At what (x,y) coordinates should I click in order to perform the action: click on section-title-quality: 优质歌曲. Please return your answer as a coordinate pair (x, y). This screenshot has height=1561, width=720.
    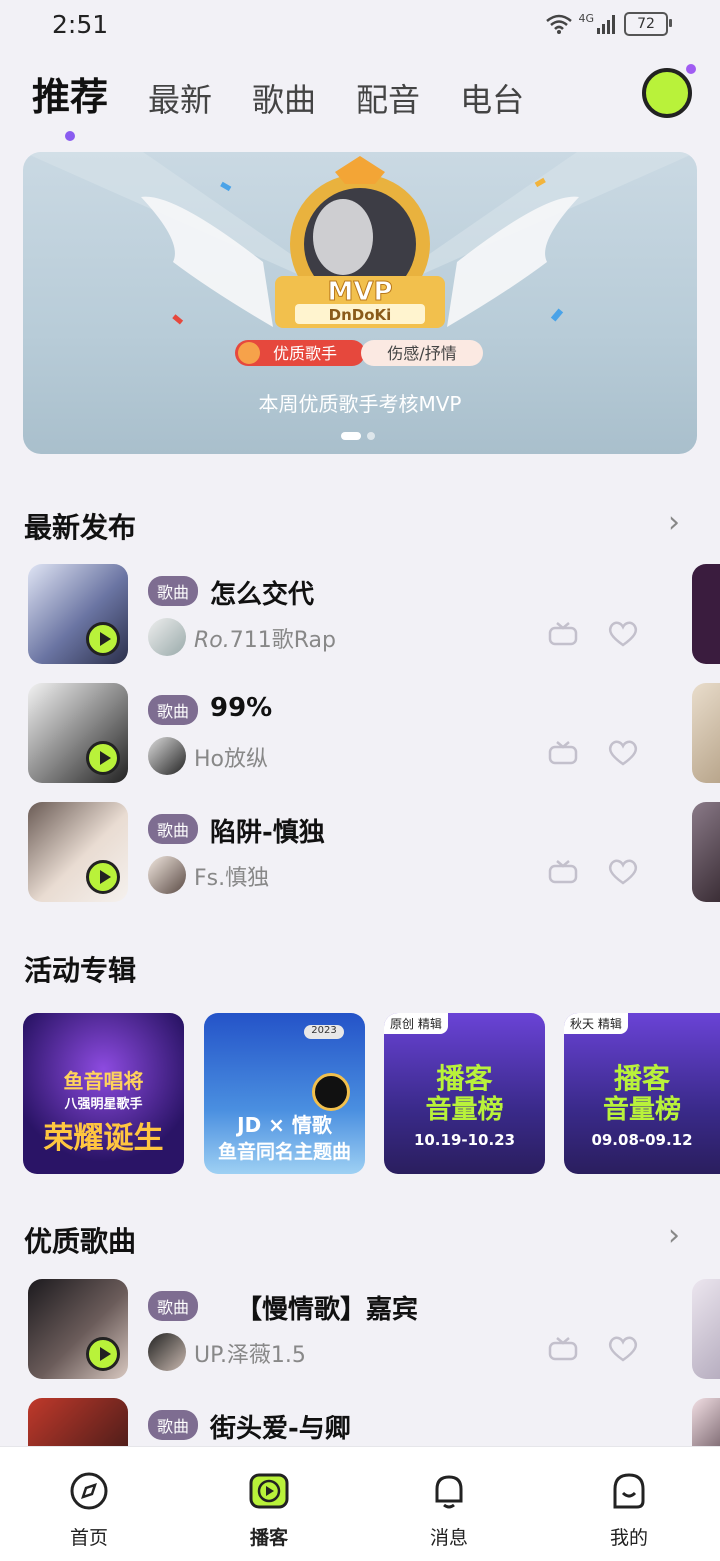
    Looking at the image, I should click on (80, 1241).